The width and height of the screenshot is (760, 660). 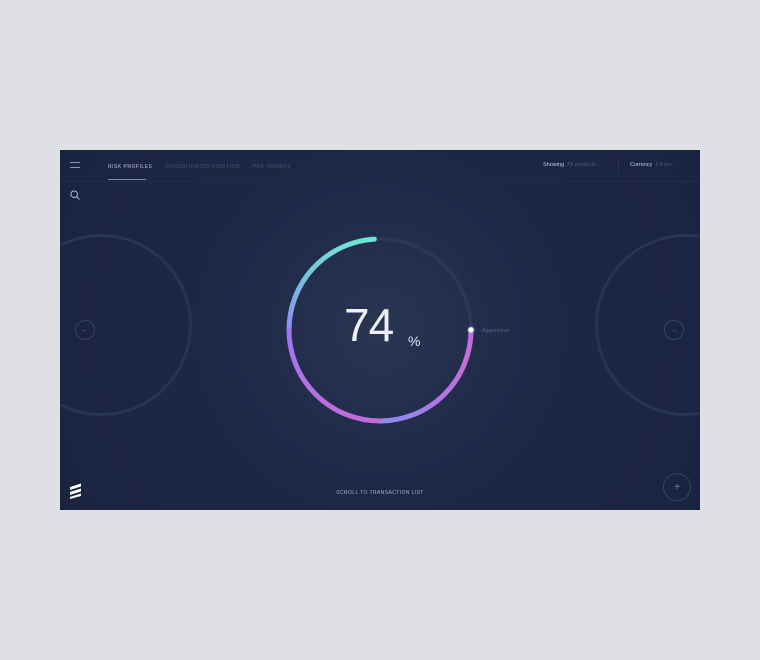 I want to click on gauge-arc-segment, so click(x=426, y=376).